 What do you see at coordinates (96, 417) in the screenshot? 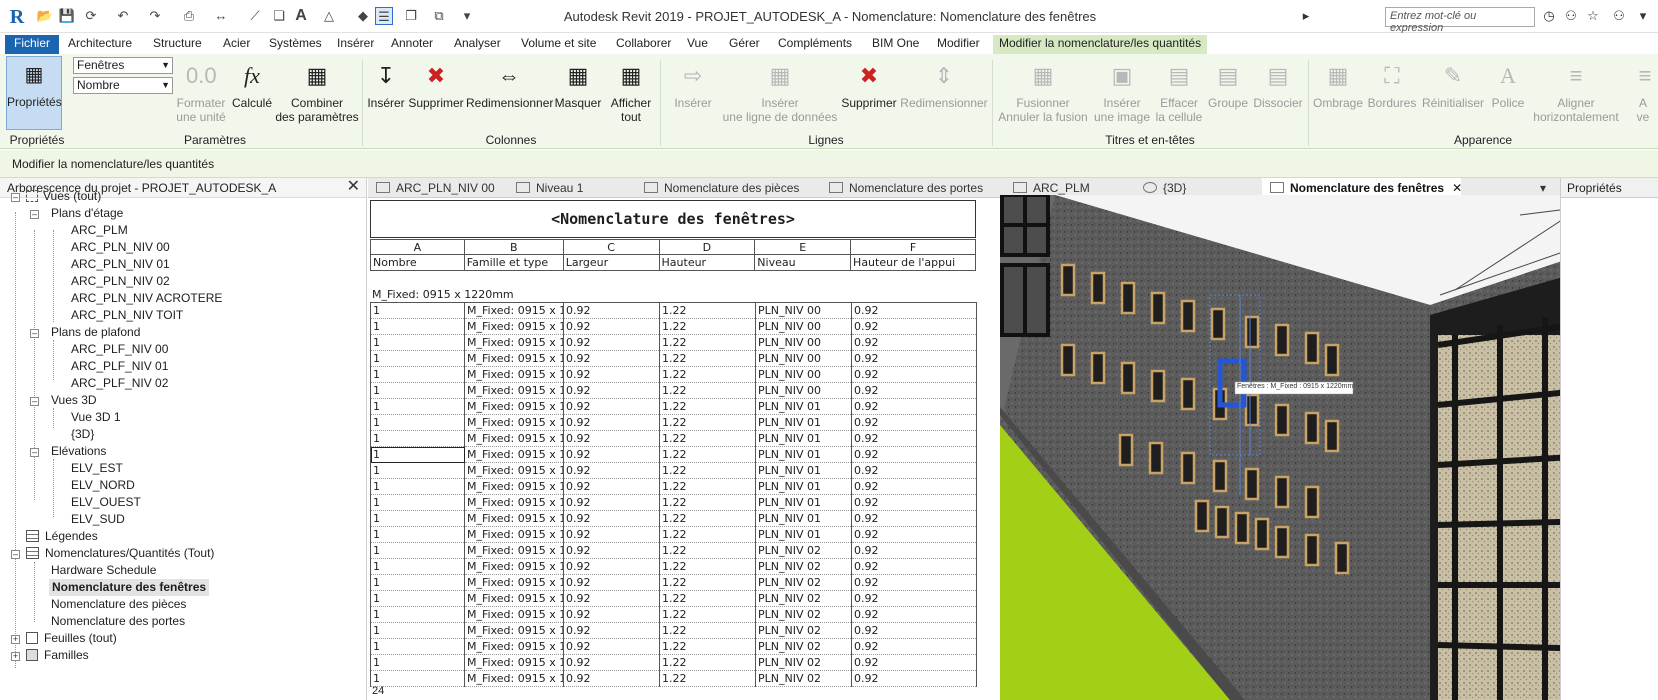
I see `tree-node-vue-3d-1: Vue 3D 1` at bounding box center [96, 417].